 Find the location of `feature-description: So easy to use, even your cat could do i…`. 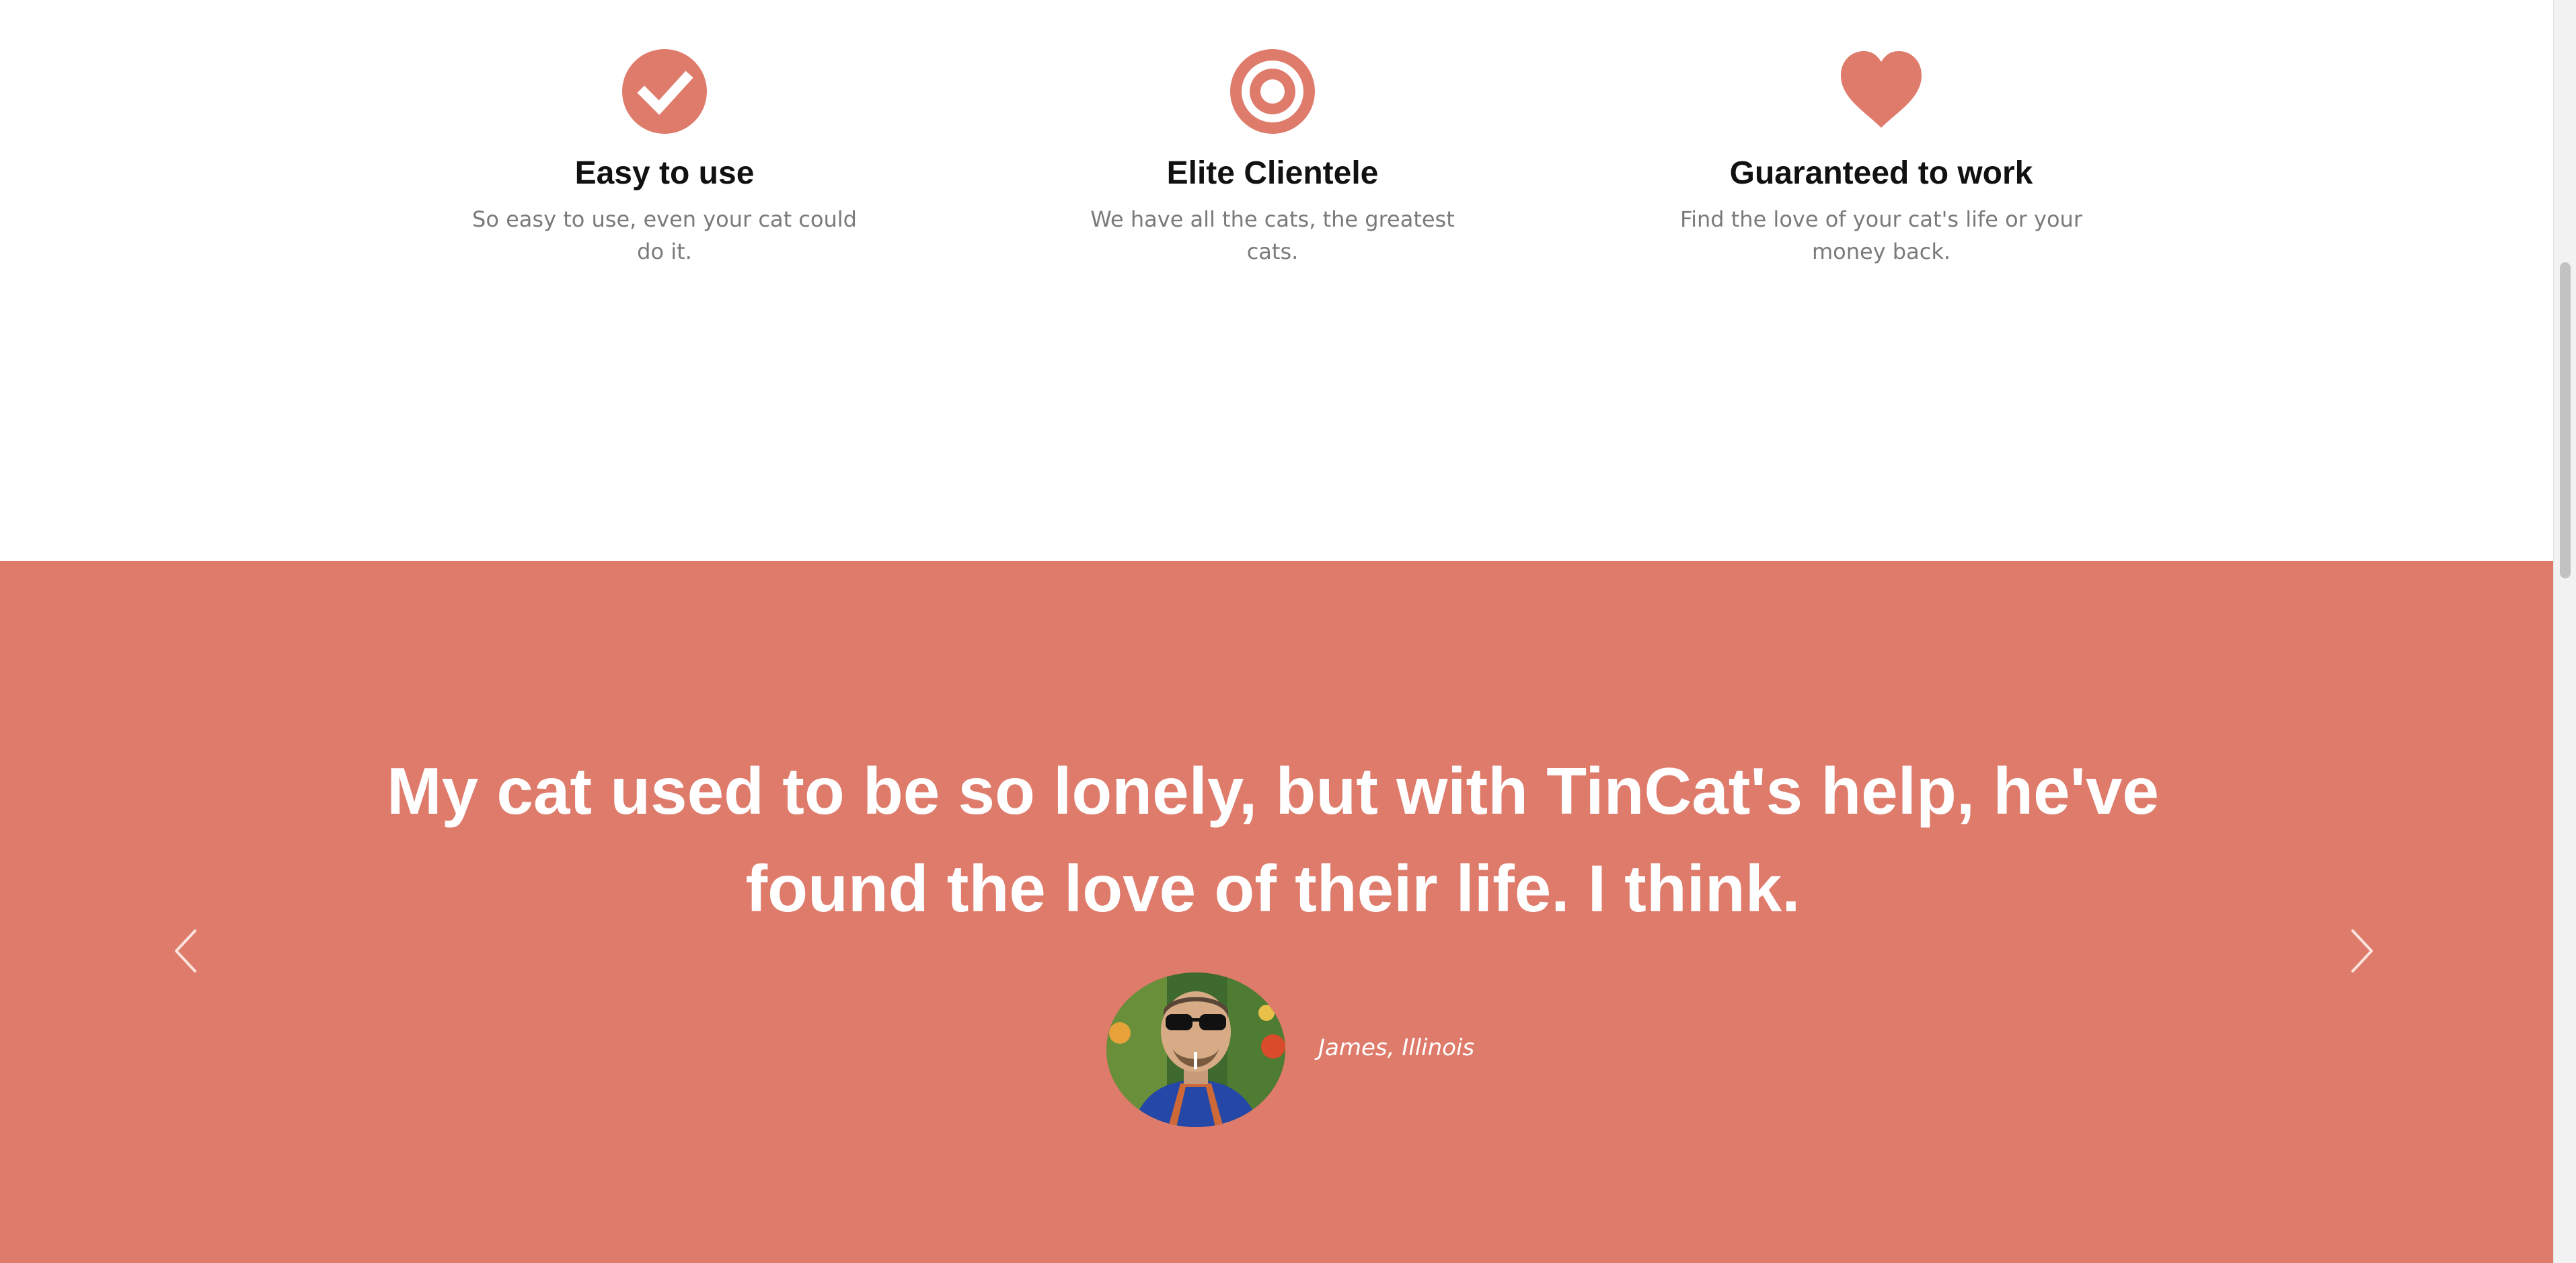

feature-description: So easy to use, even your cat could do i… is located at coordinates (664, 235).